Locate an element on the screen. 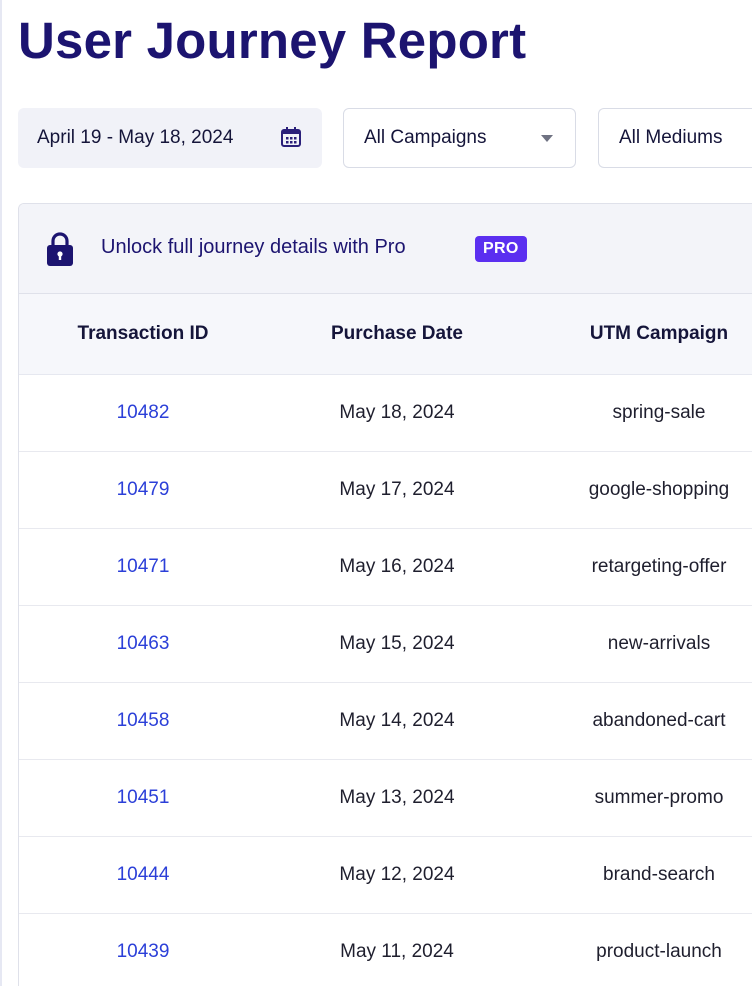 The image size is (752, 986). transaction-id-link: 10471 is located at coordinates (143, 567).